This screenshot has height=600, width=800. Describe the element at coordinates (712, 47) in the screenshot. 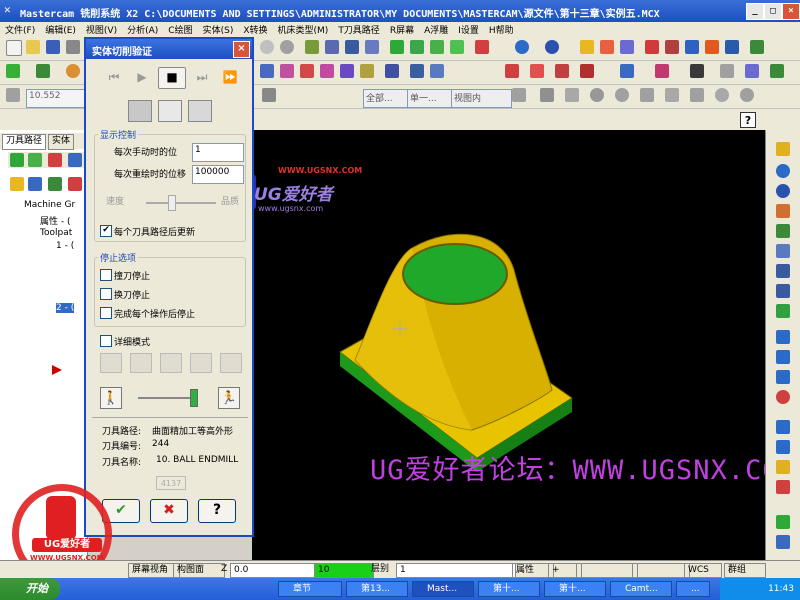

I see `color-icon` at that location.